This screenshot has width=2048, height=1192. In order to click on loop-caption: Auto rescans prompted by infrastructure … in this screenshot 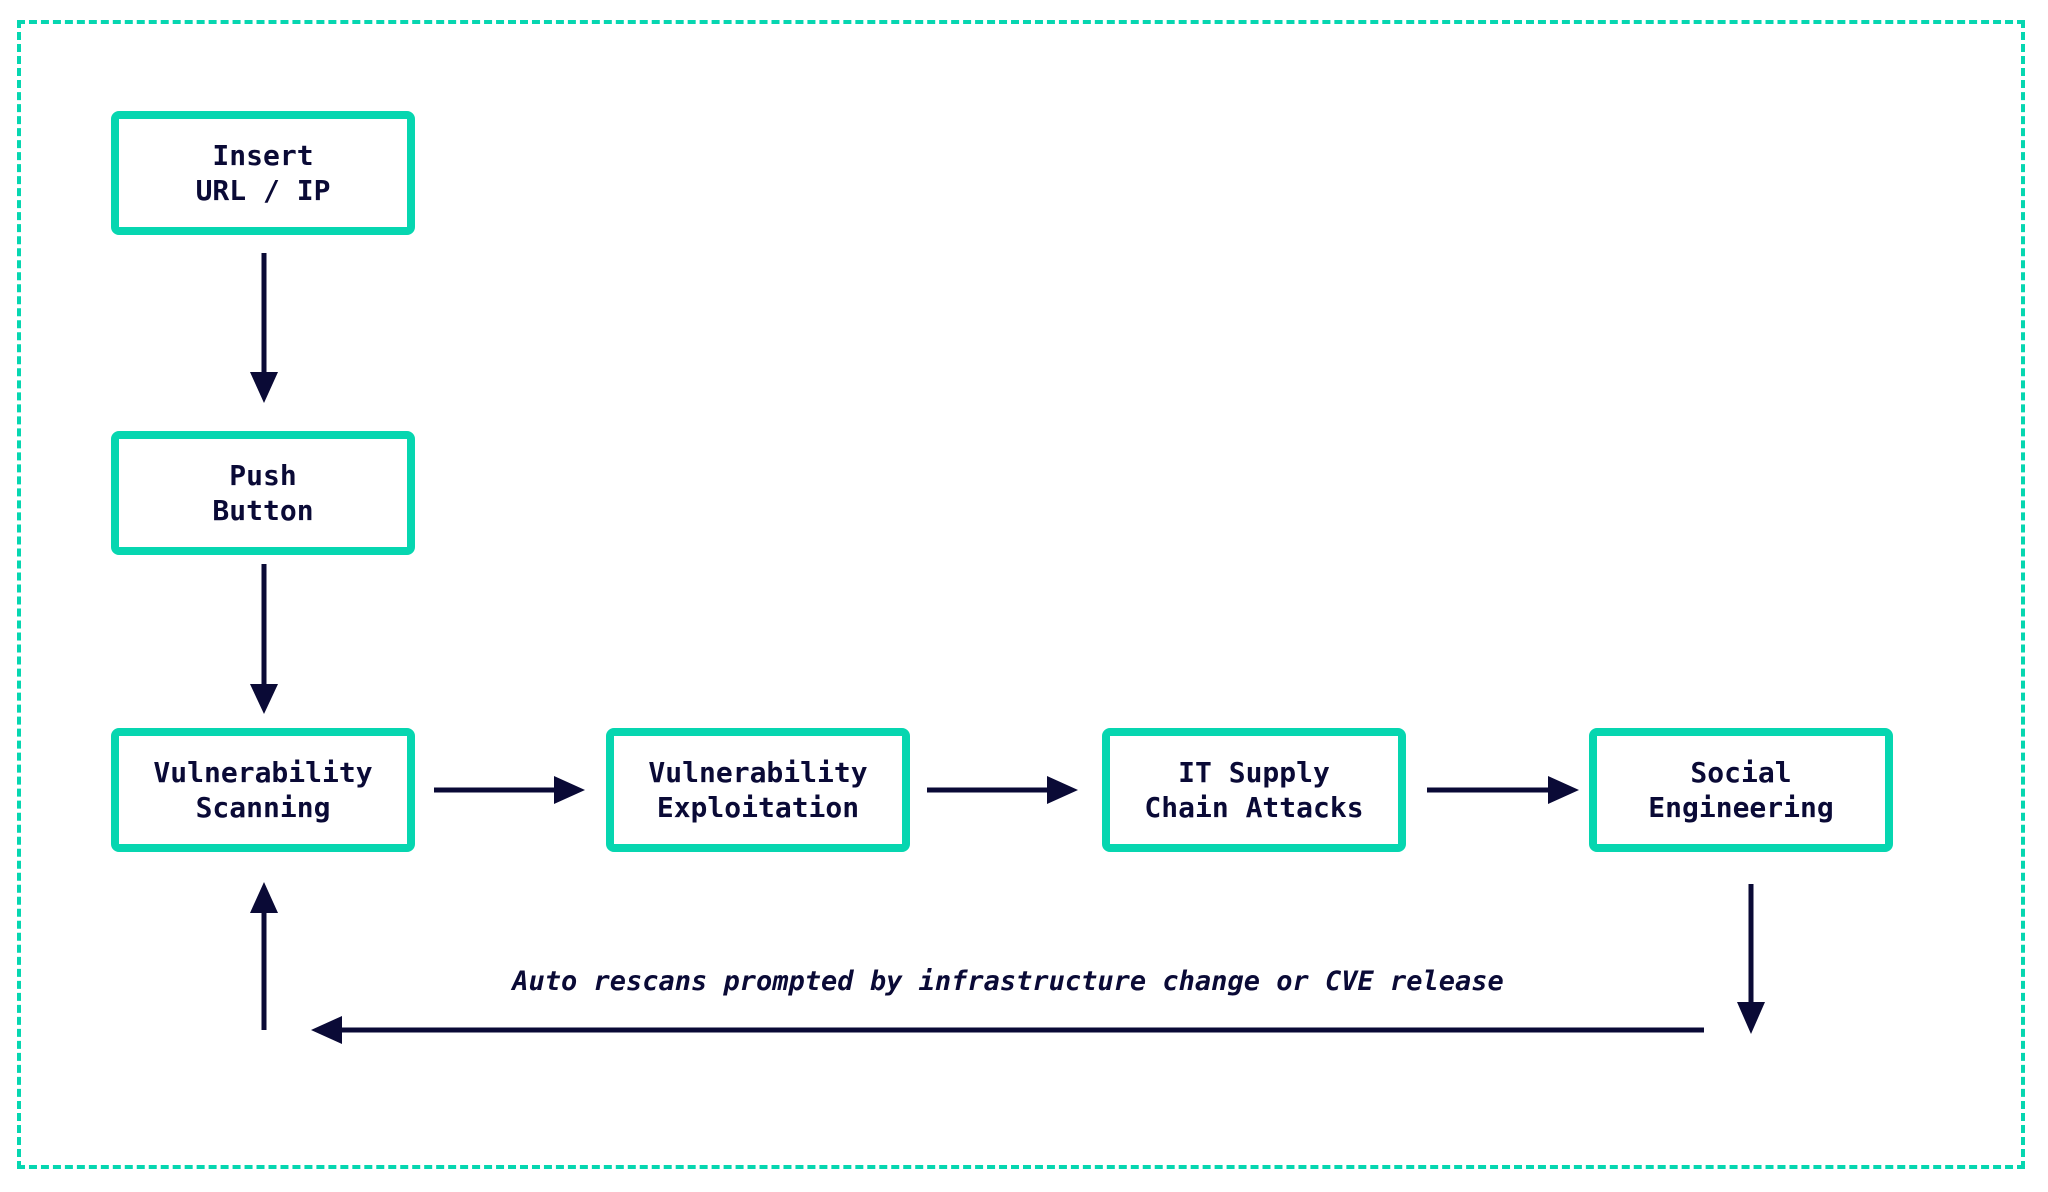, I will do `click(1008, 981)`.